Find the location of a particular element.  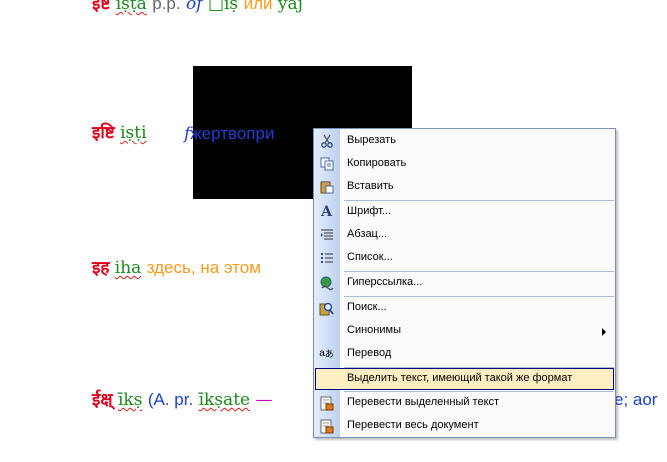

font-icon: A is located at coordinates (326, 212).